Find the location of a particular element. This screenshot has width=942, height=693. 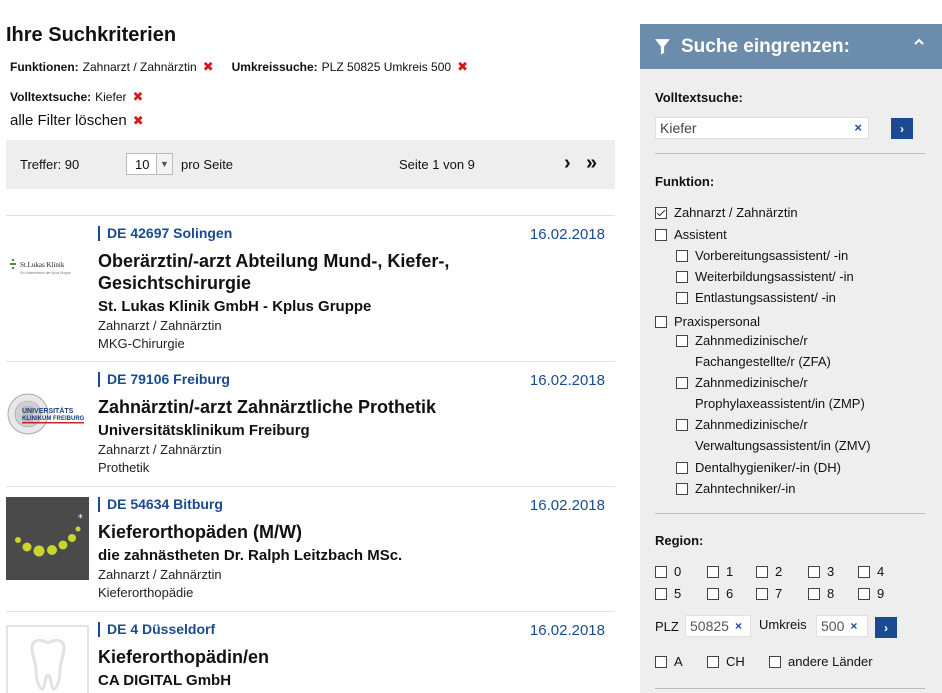

uniklinik-freiburg-logo-icon: UNIVERSITÄTS KLINIKUM FREIBURG is located at coordinates (46, 413).